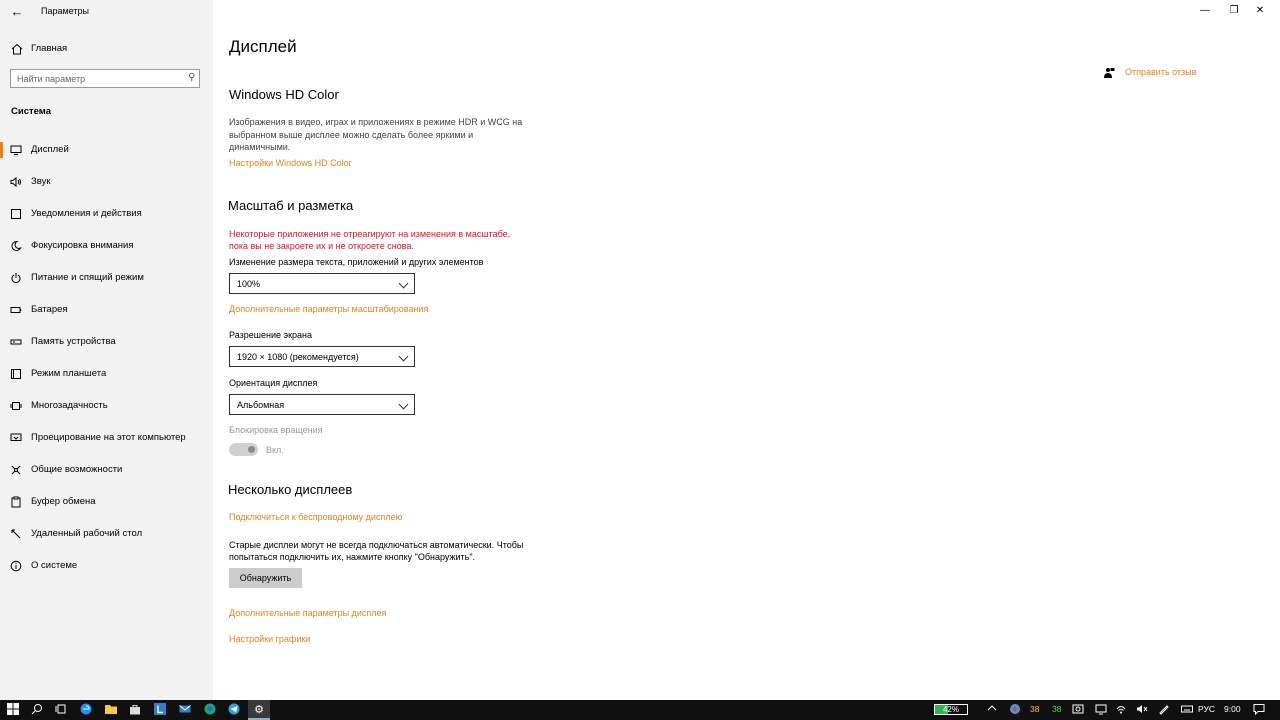 The image size is (1280, 720). Describe the element at coordinates (284, 94) in the screenshot. I see `hdr-heading: Windows HD Color` at that location.